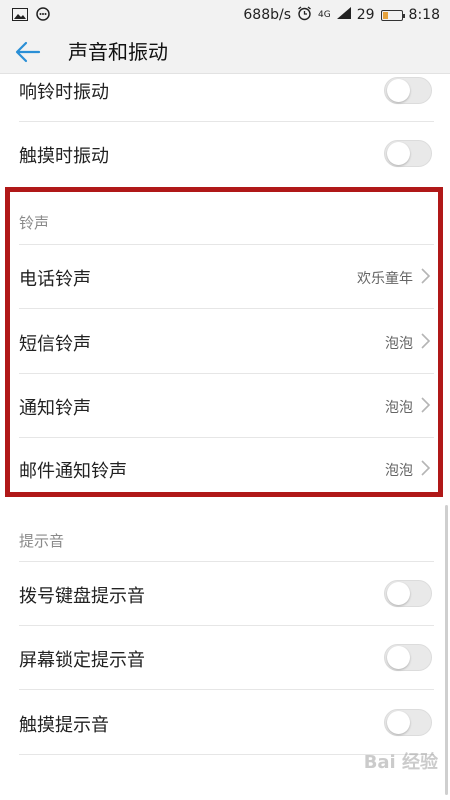  What do you see at coordinates (64, 156) in the screenshot?
I see `row-label: 触摸时振动` at bounding box center [64, 156].